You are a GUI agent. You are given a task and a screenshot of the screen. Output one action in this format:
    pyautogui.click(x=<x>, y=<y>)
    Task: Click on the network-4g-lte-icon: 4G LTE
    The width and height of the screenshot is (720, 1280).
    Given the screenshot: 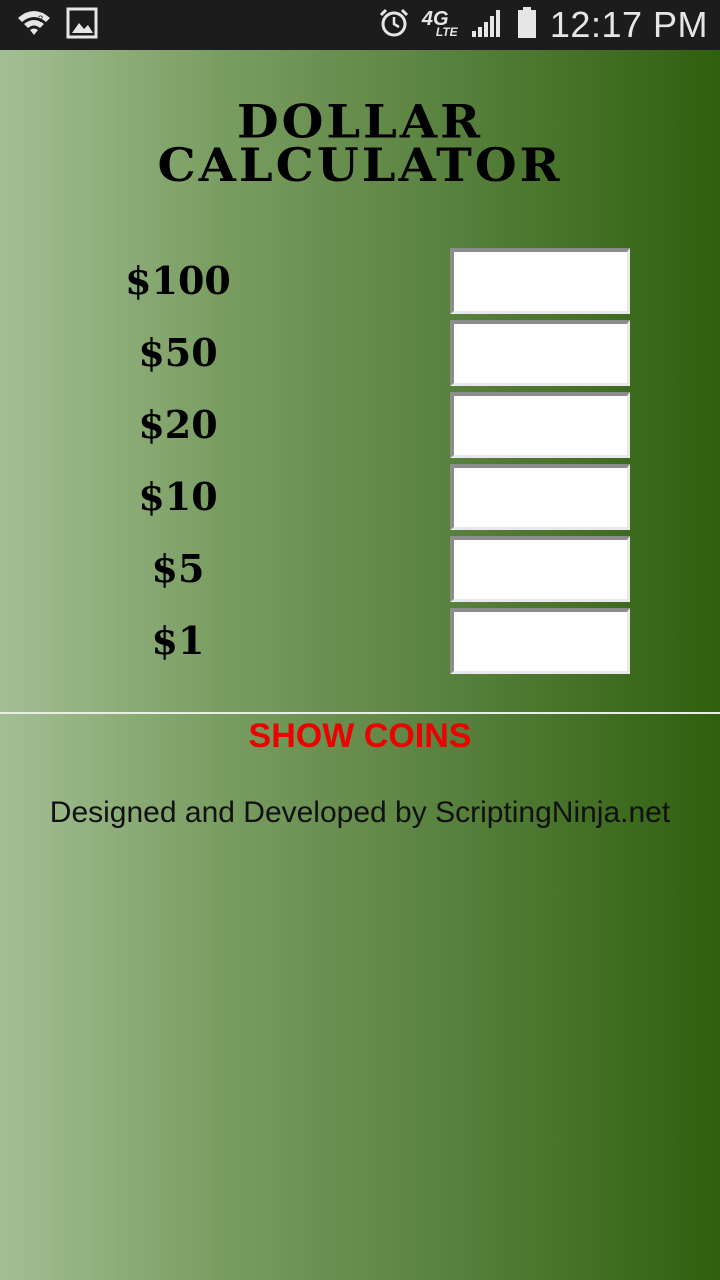 What is the action you would take?
    pyautogui.click(x=440, y=25)
    